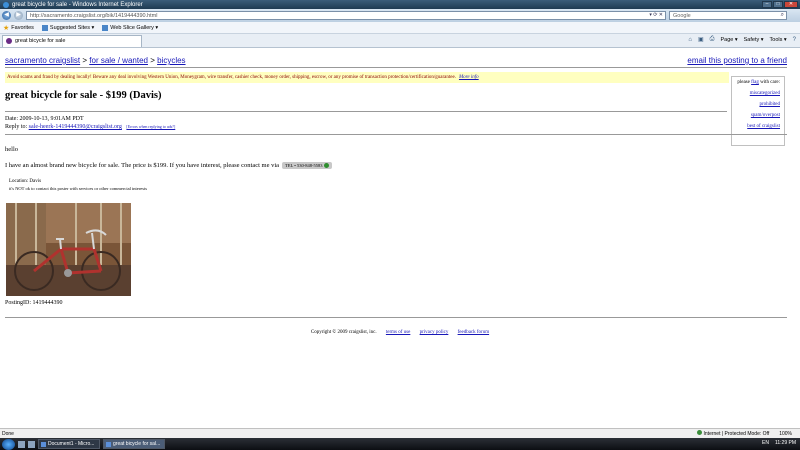  Describe the element at coordinates (782, 15) in the screenshot. I see `search-icon: ⌕` at that location.